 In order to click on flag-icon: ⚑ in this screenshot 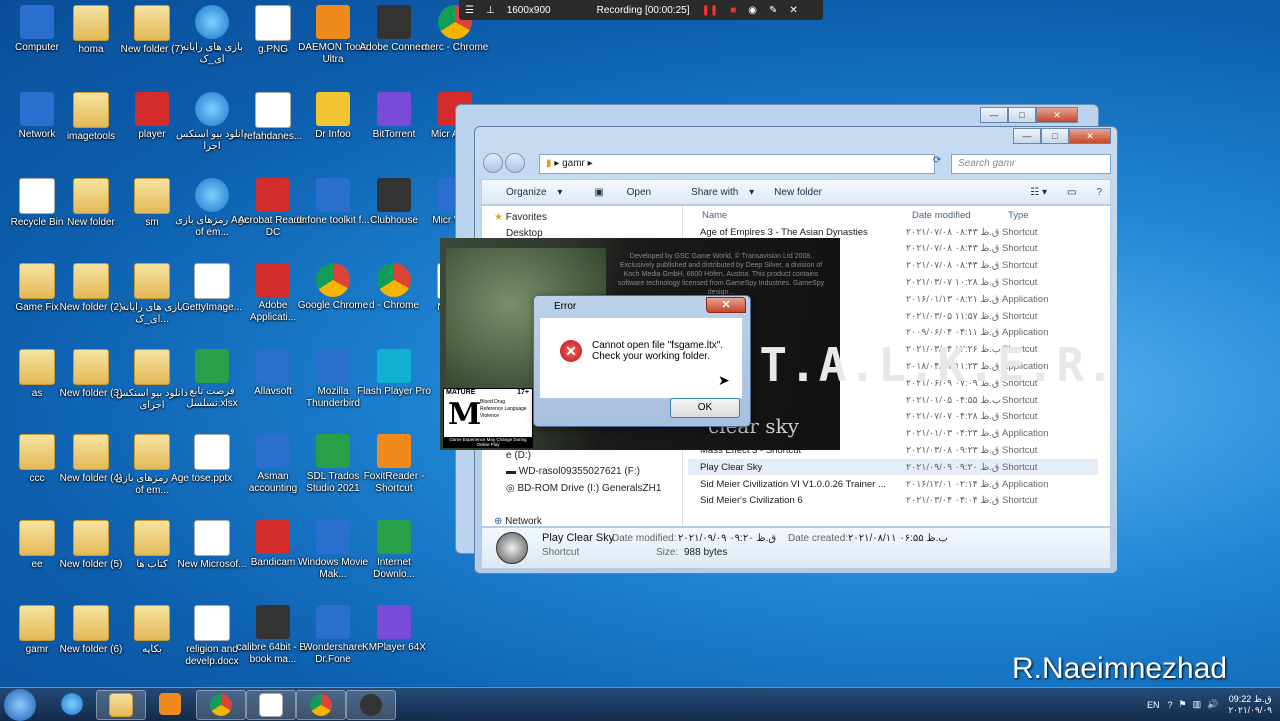, I will do `click(1183, 704)`.